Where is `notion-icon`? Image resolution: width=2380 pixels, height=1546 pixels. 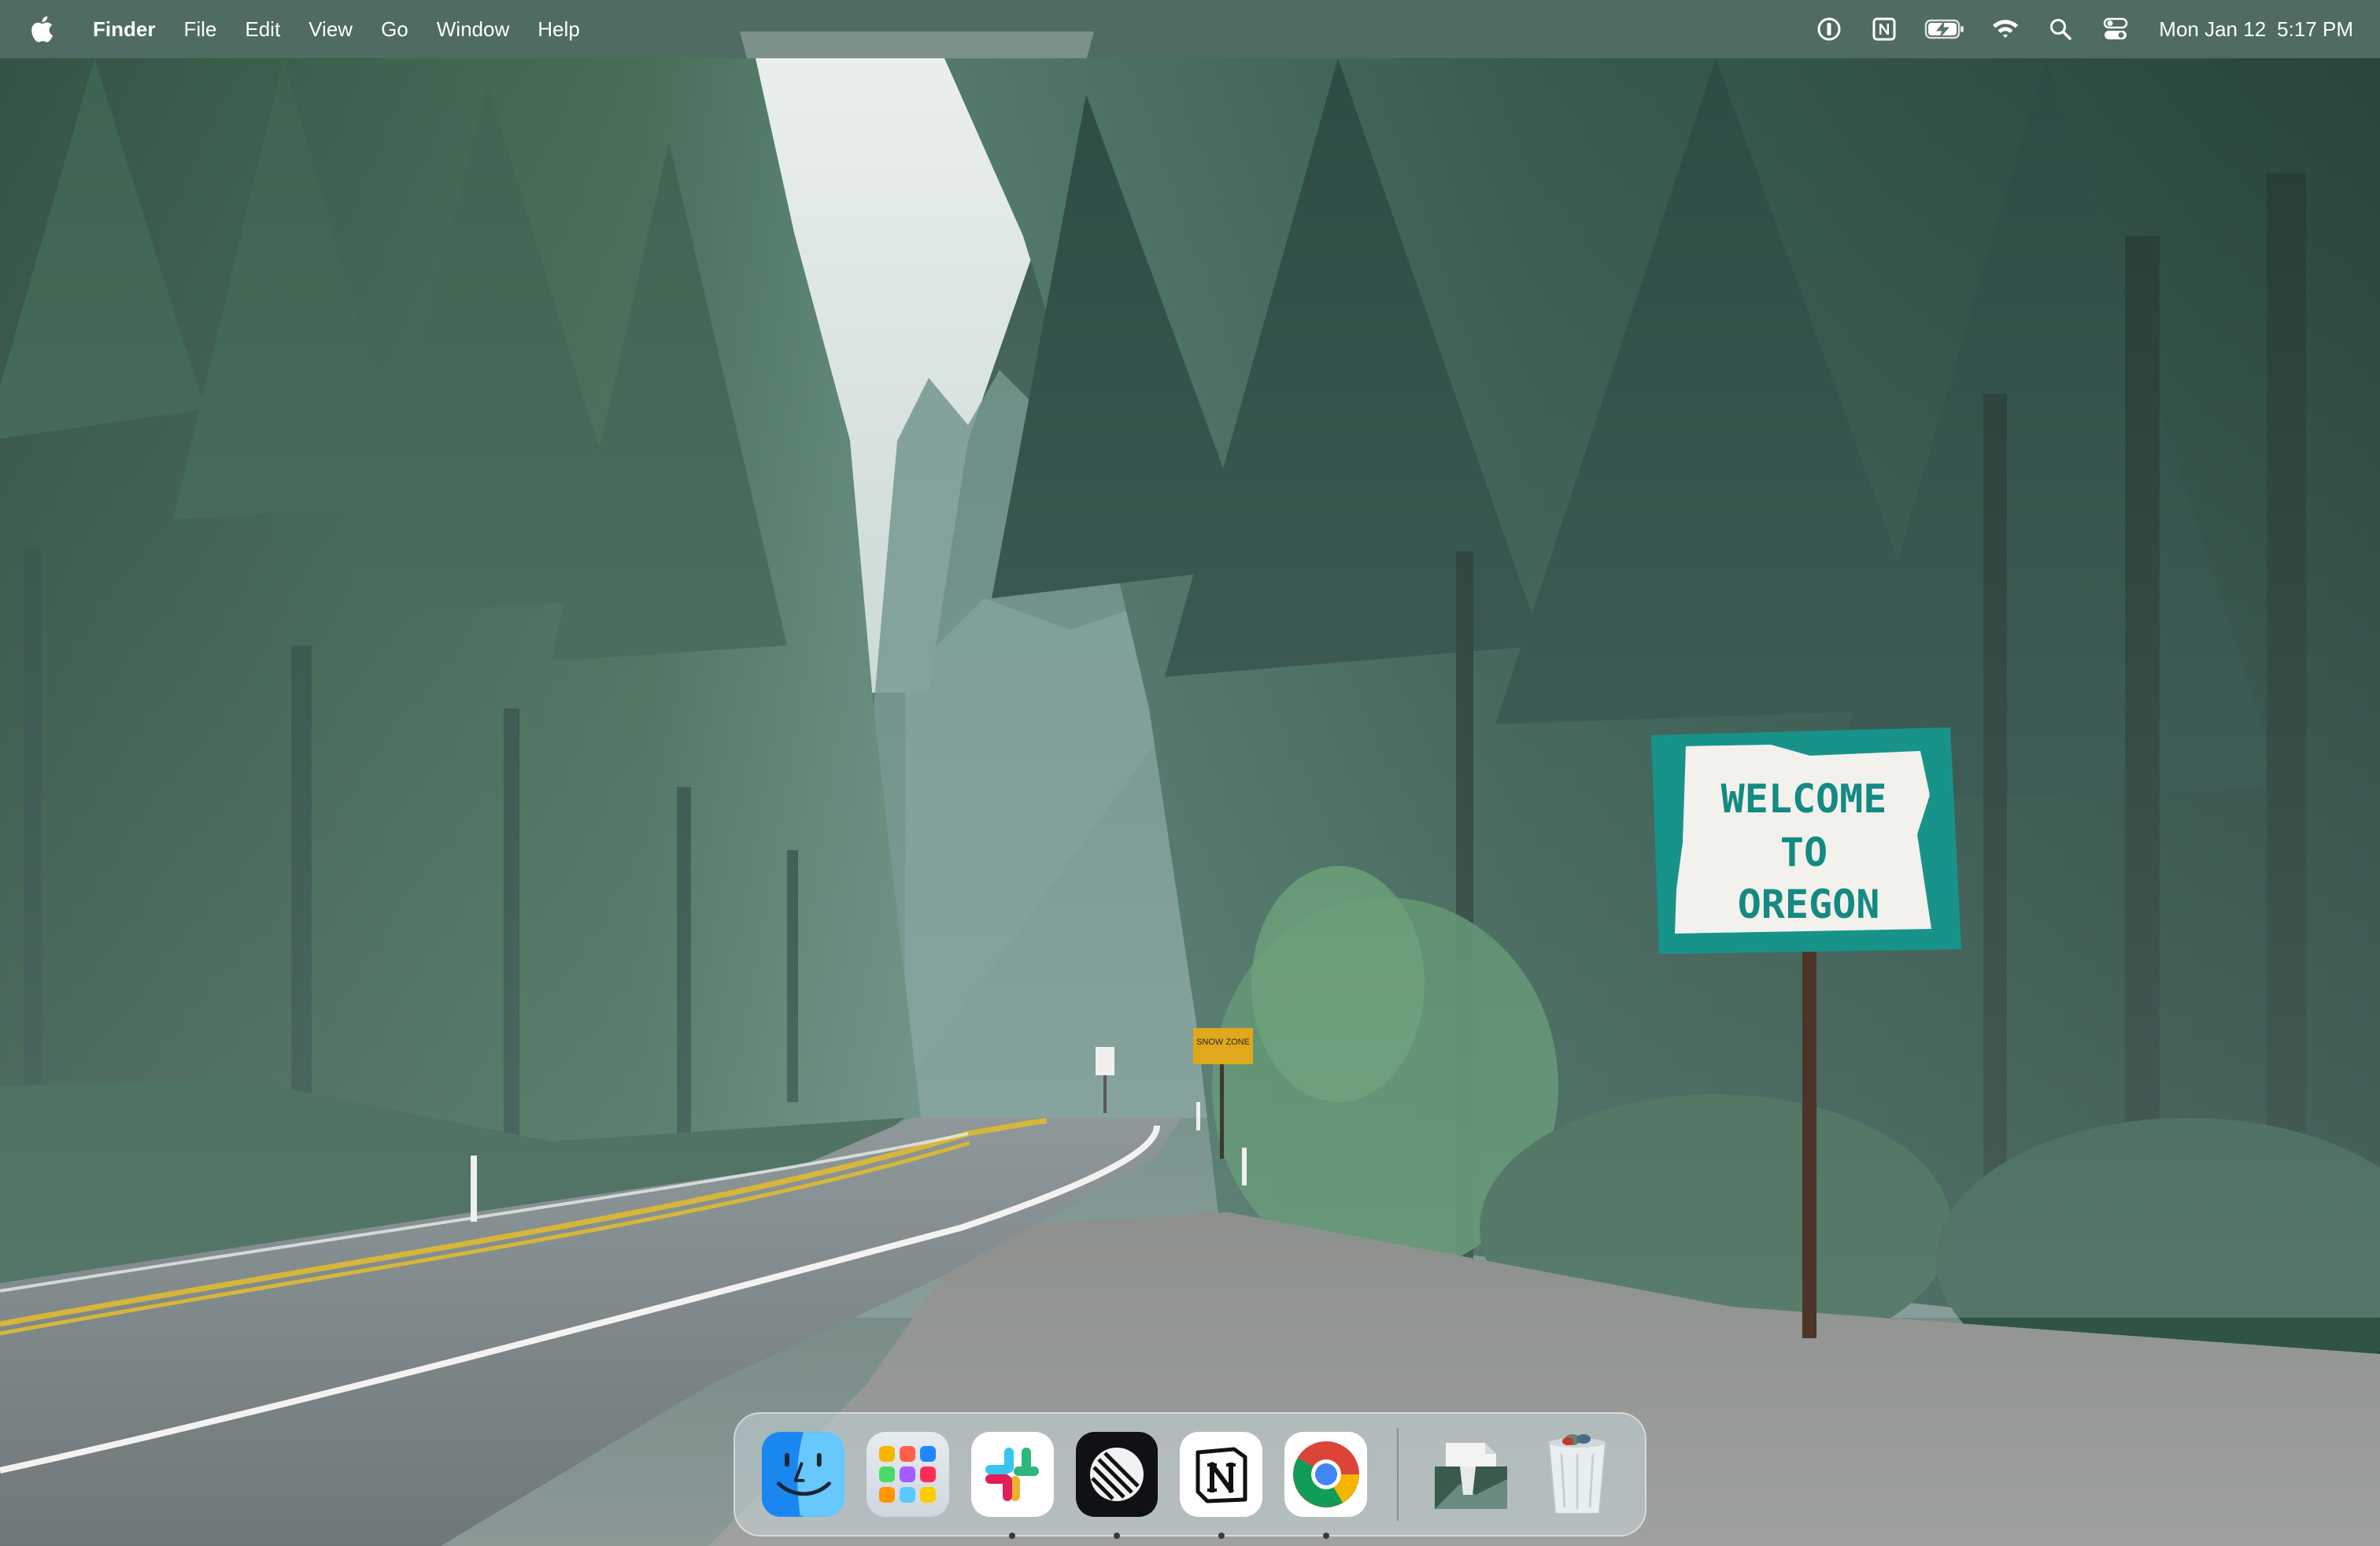 notion-icon is located at coordinates (1221, 1486).